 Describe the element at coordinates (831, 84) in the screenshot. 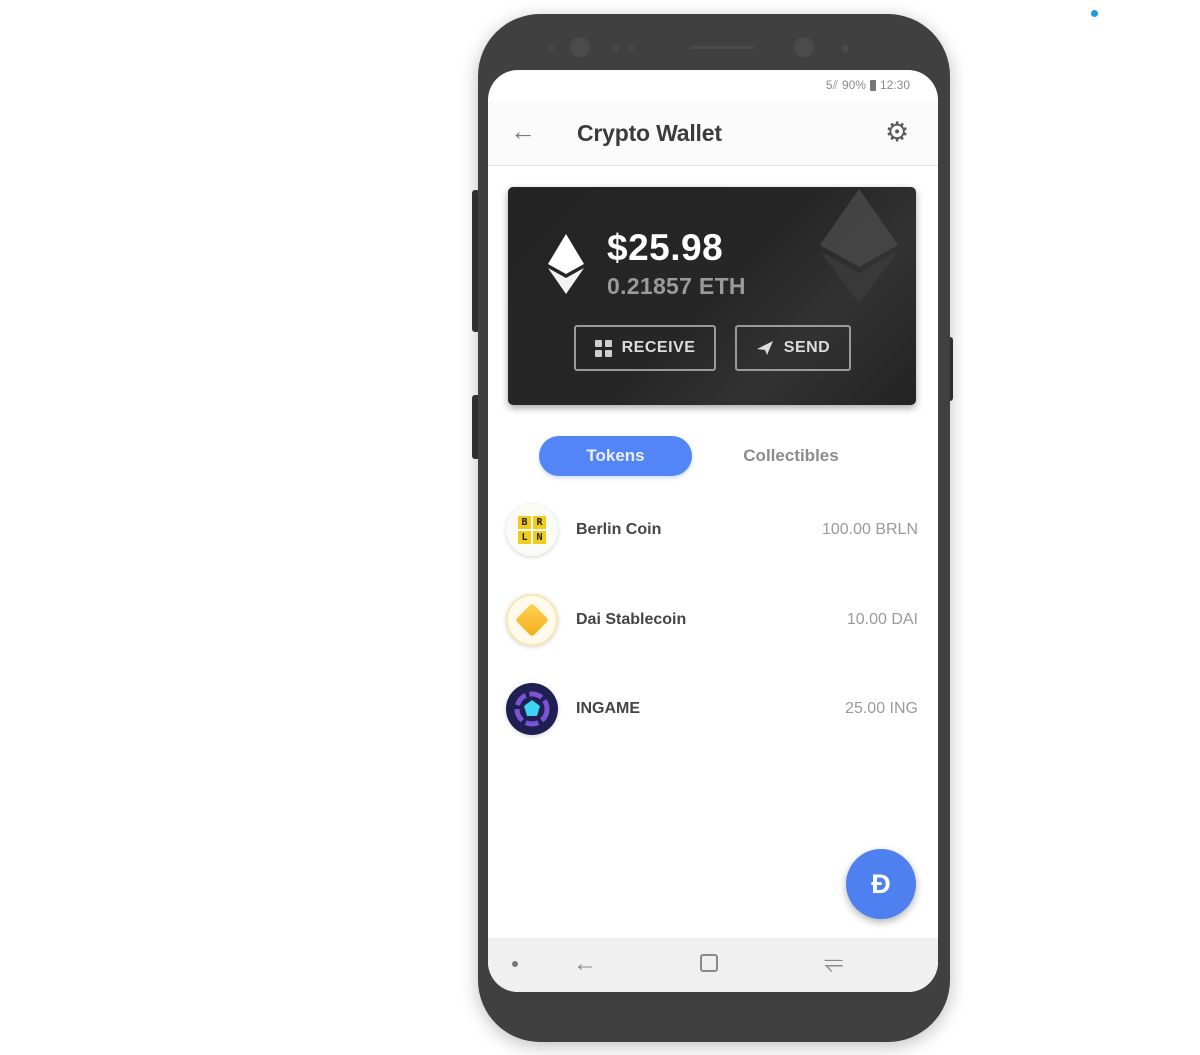

I see `signal-indicator: 5⫽` at that location.